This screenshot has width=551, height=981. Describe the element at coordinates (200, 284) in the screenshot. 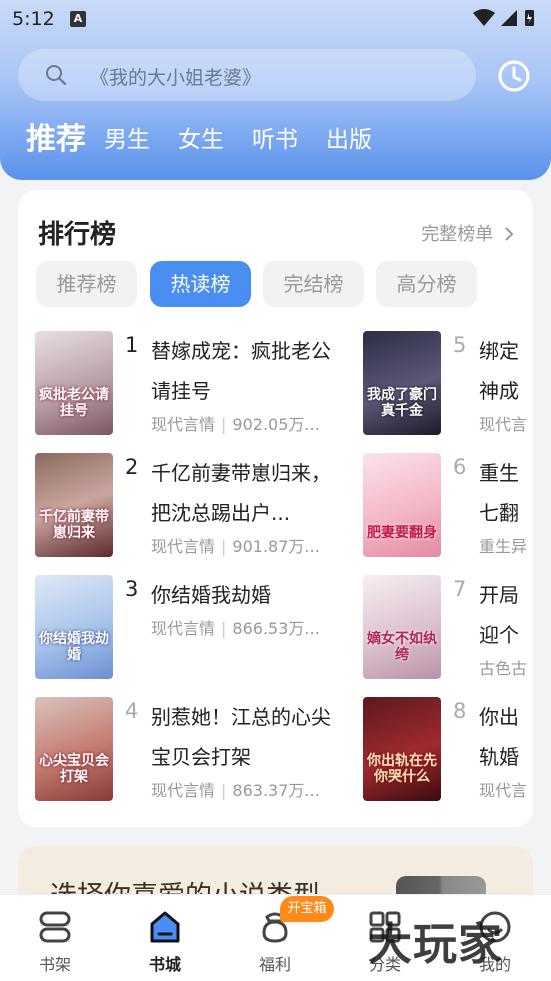

I see `rank-tab-hot: 热读榜` at that location.